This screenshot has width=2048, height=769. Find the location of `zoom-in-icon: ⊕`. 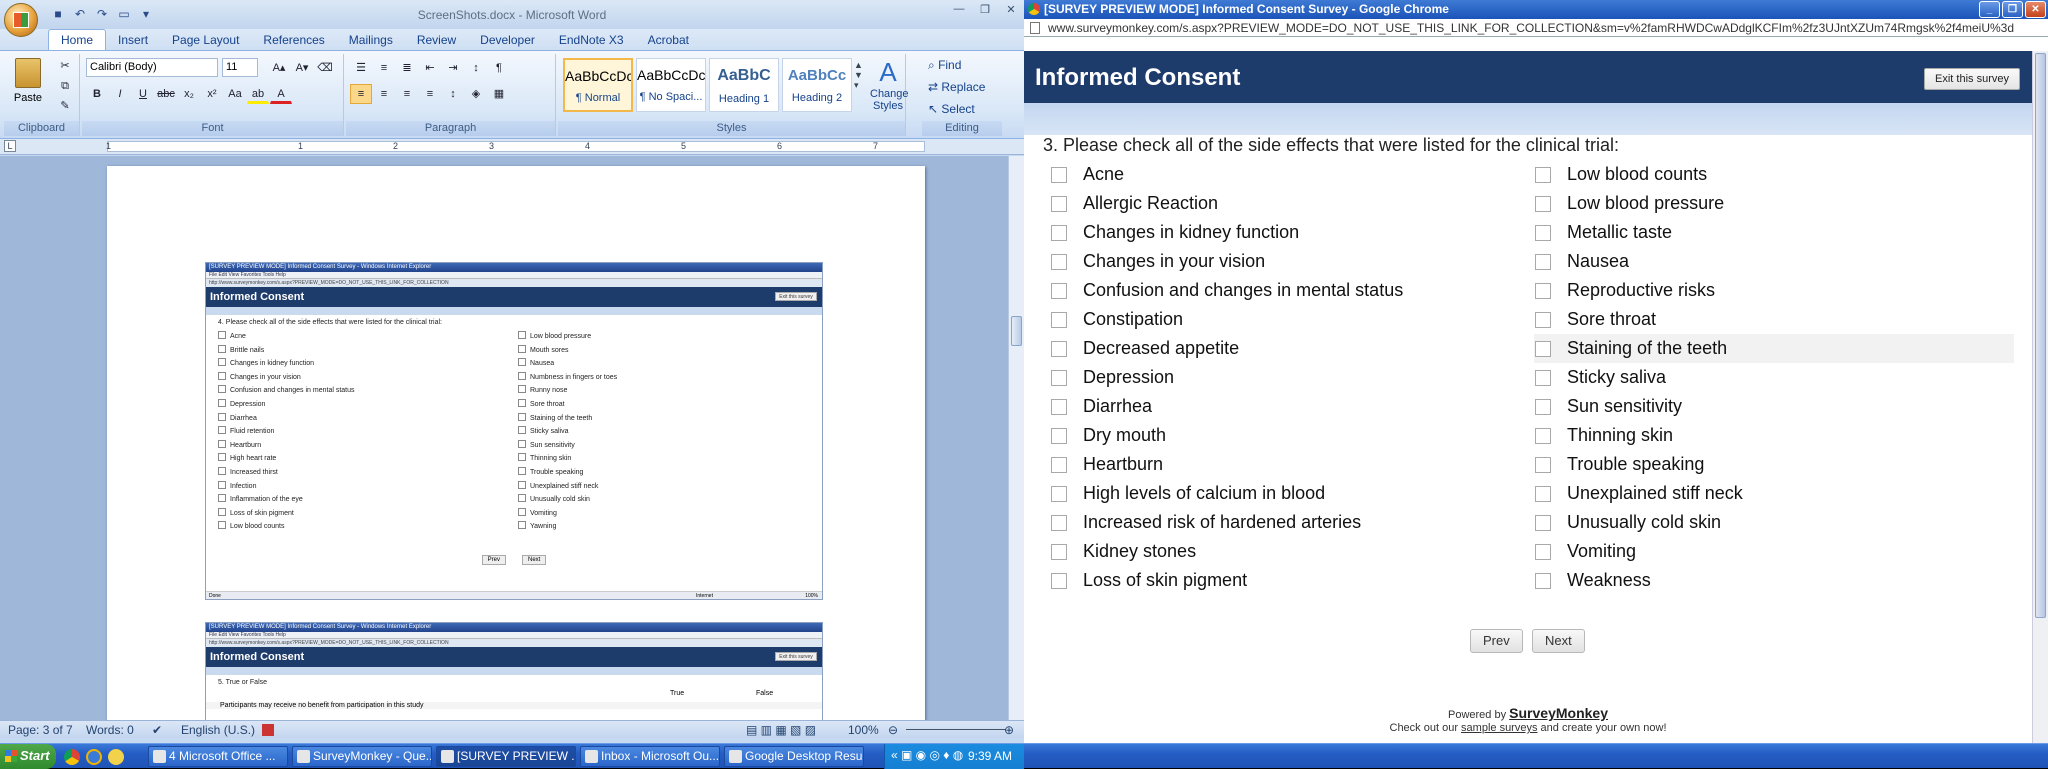

zoom-in-icon: ⊕ is located at coordinates (1009, 730).